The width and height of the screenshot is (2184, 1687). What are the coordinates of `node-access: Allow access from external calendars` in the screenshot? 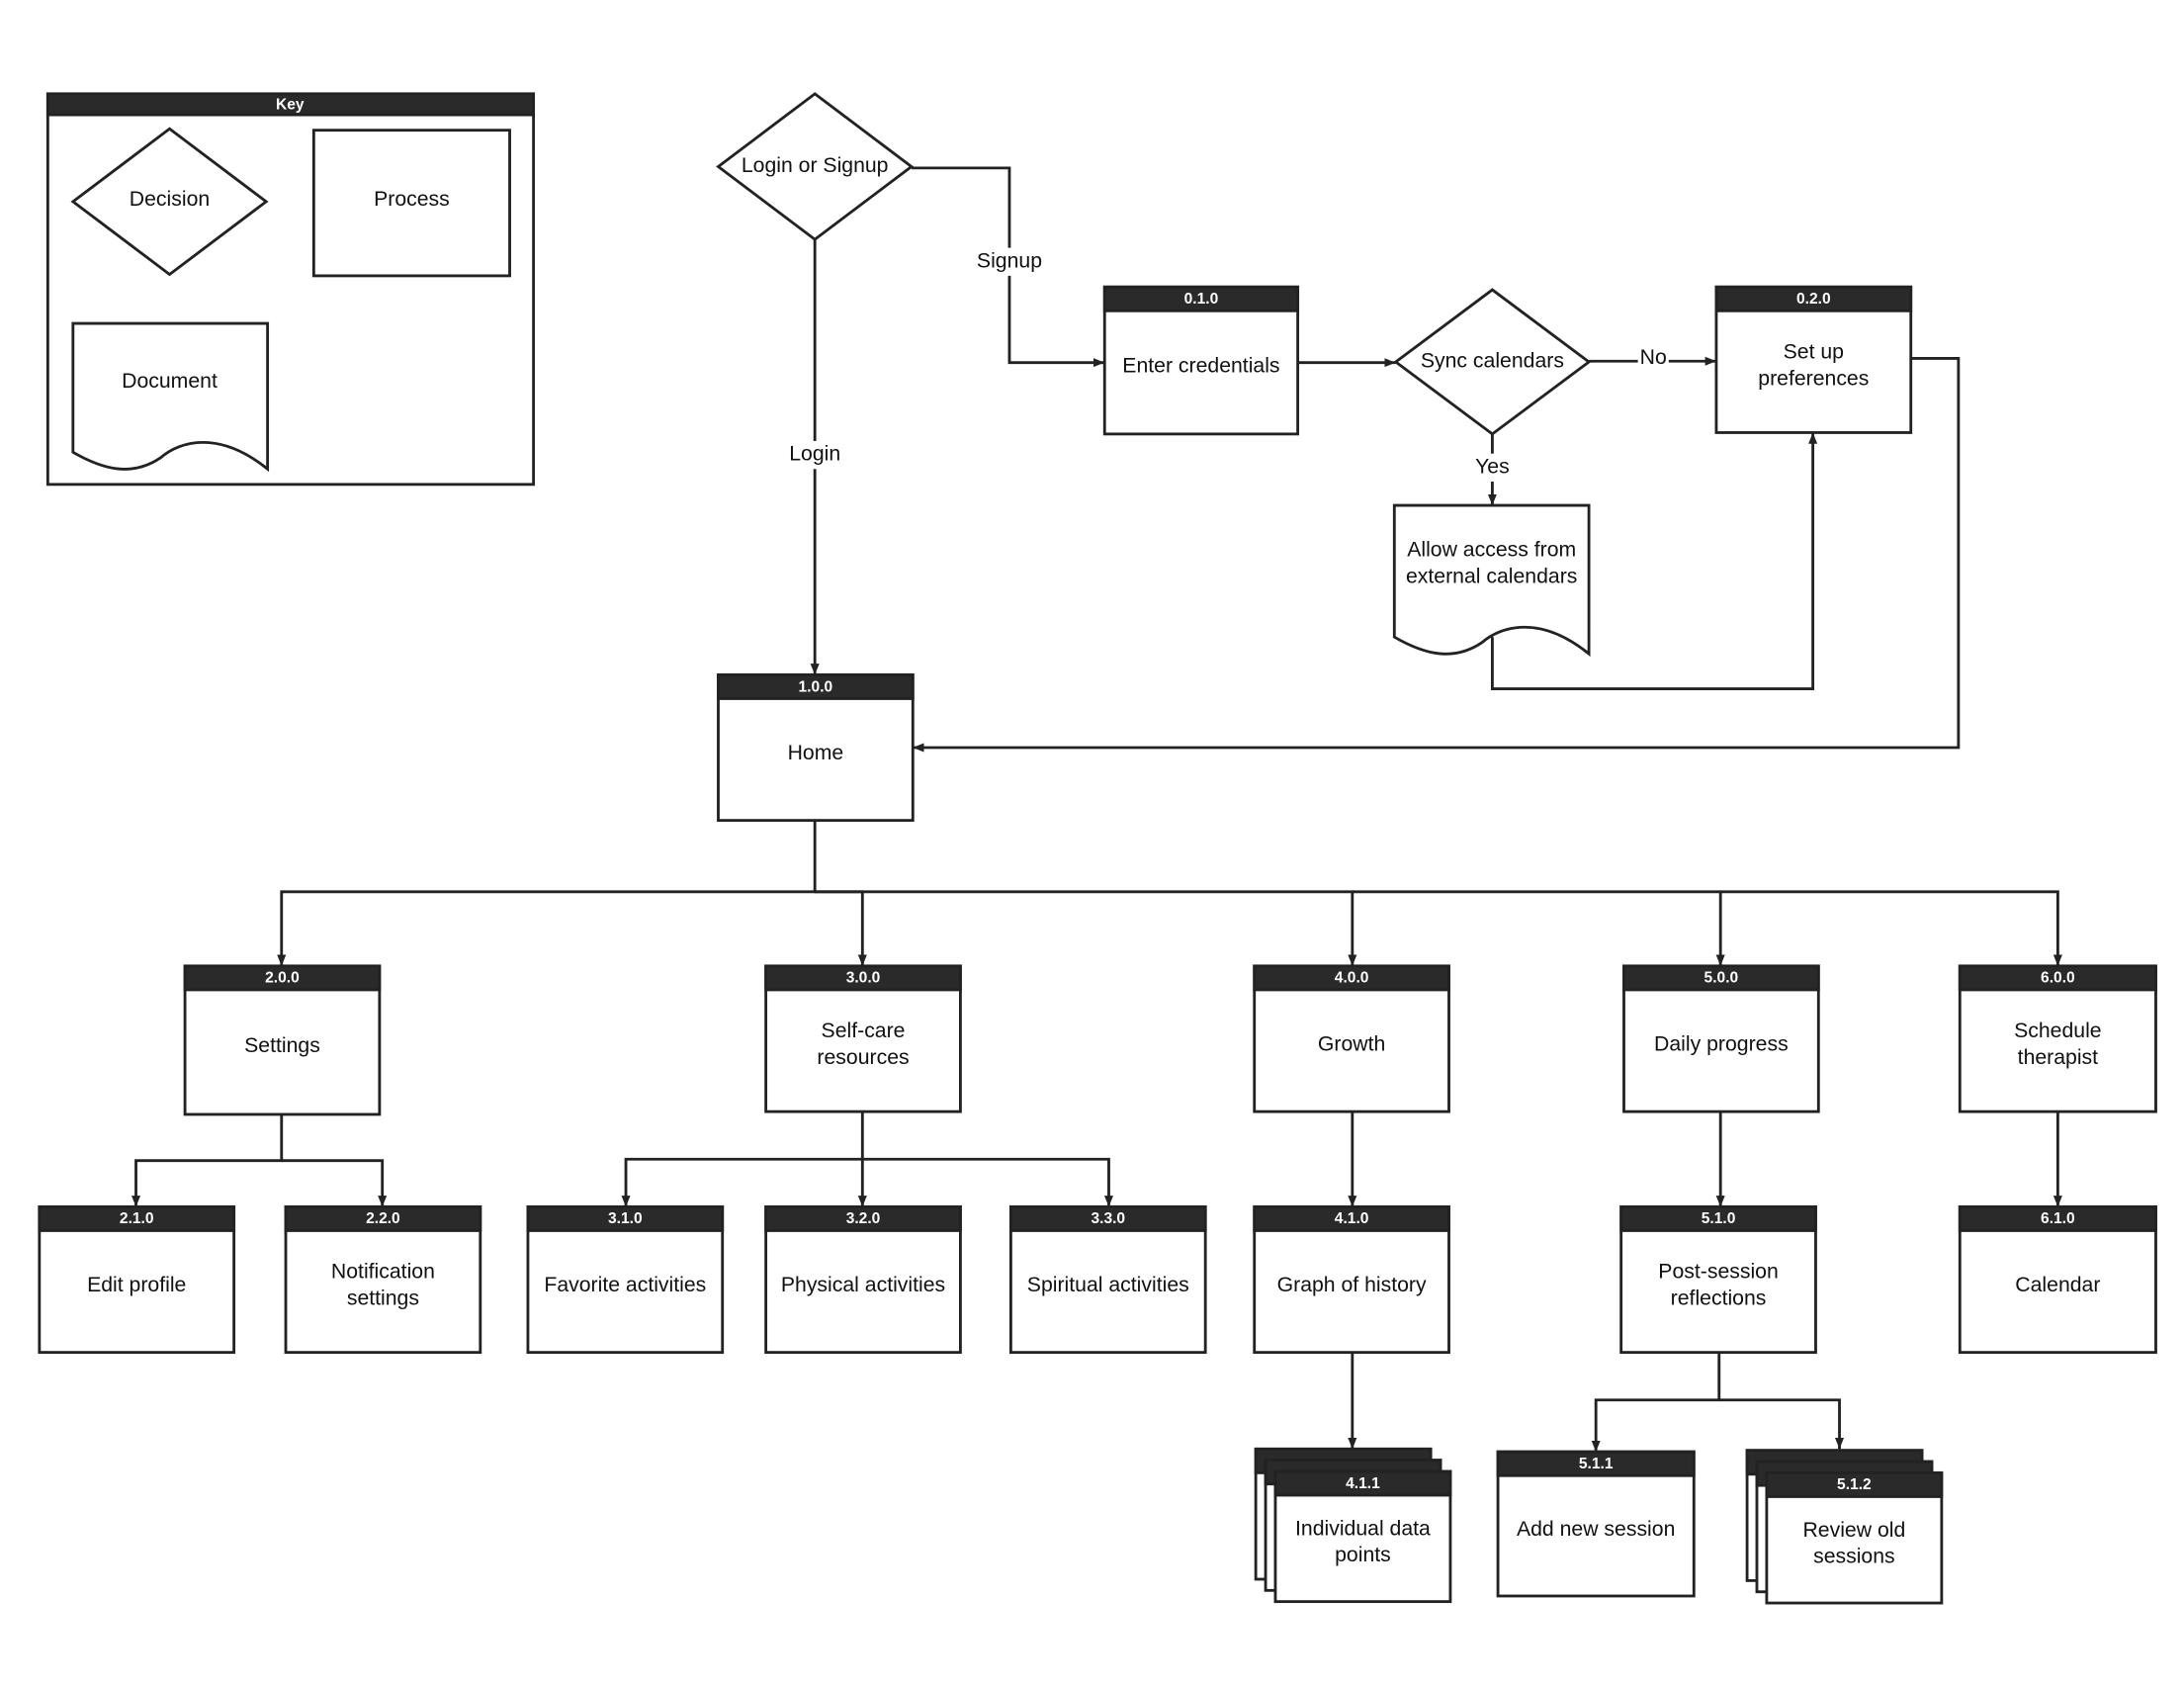 It's located at (1491, 580).